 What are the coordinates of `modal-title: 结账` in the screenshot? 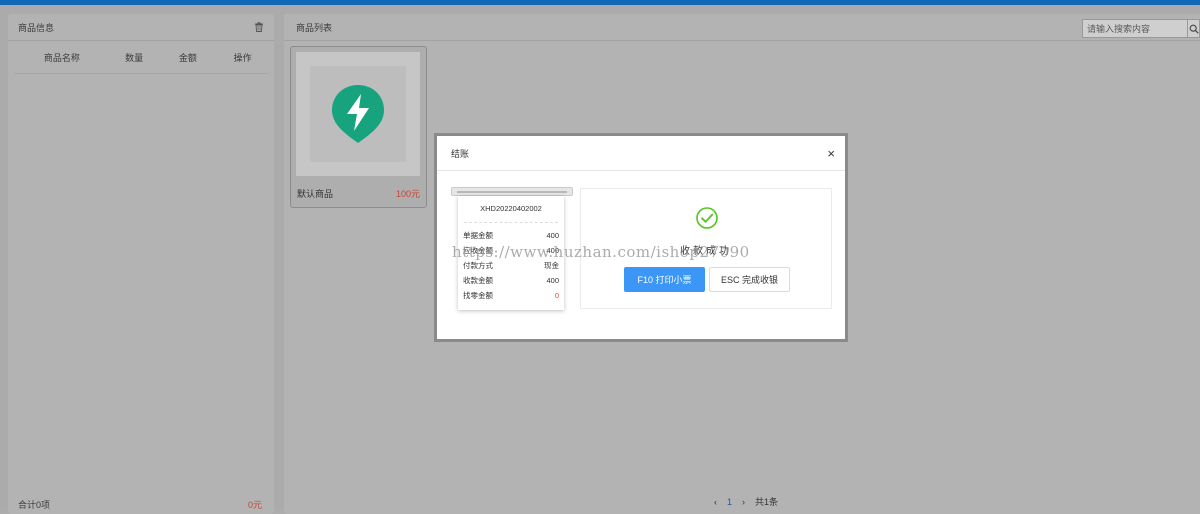 It's located at (460, 153).